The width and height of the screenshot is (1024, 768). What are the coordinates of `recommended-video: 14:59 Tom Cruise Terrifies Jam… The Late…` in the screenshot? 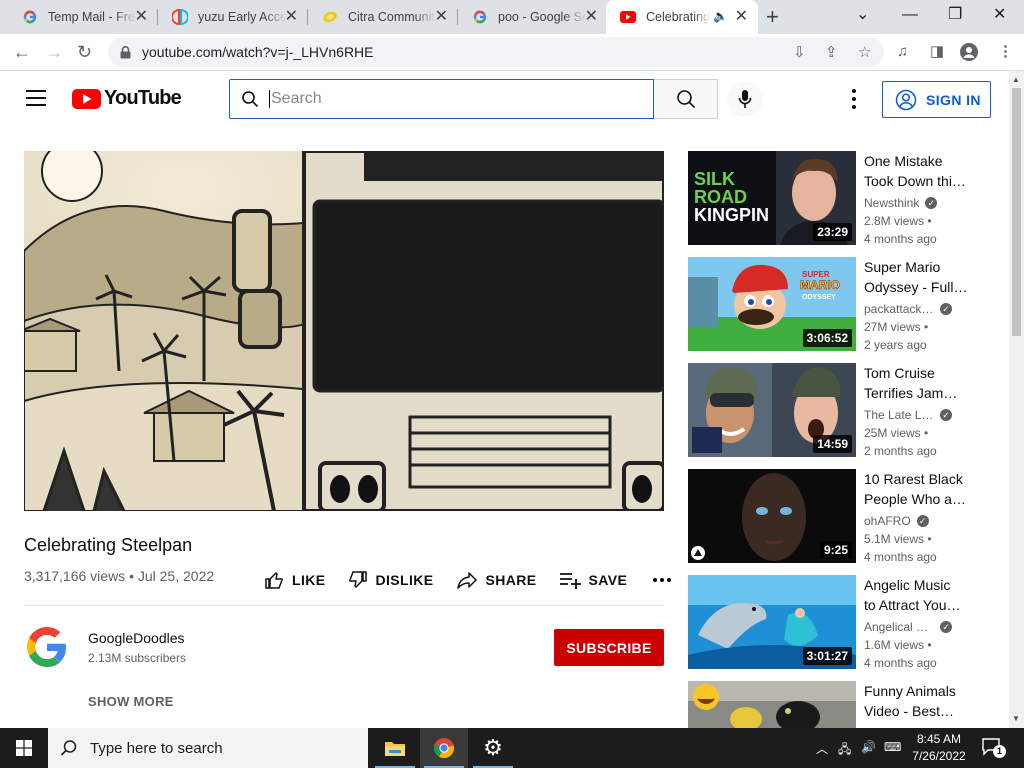 It's located at (838, 410).